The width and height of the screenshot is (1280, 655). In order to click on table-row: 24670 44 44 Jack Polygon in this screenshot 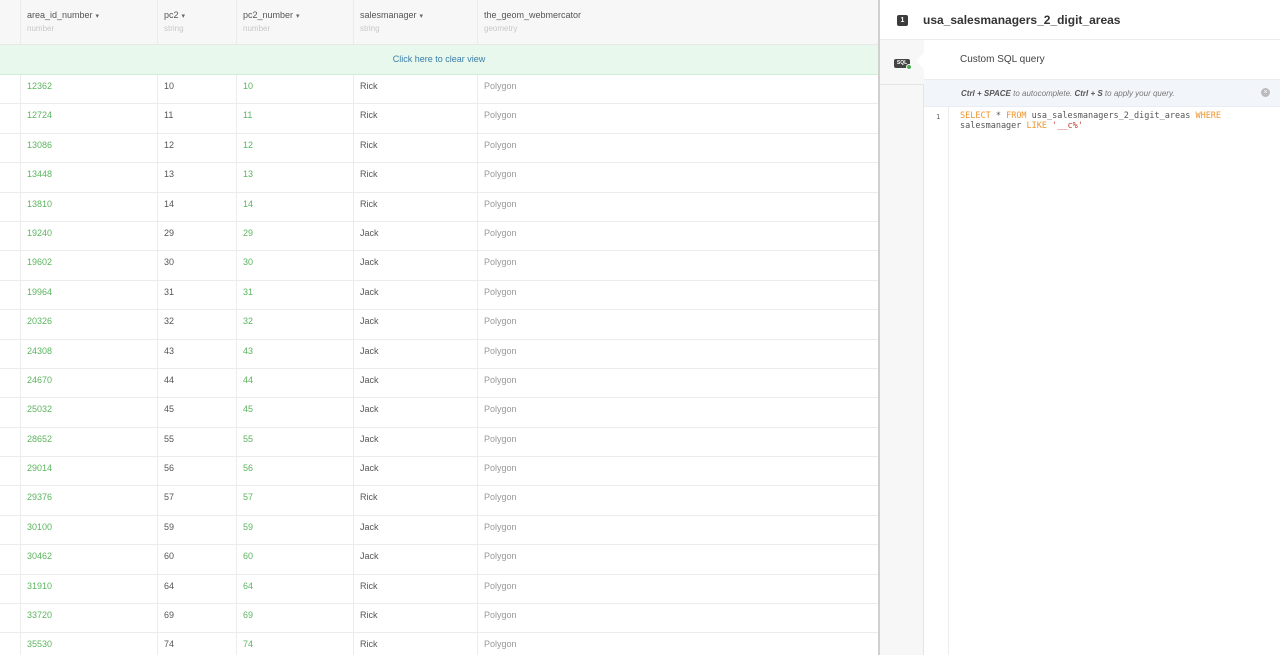, I will do `click(439, 383)`.